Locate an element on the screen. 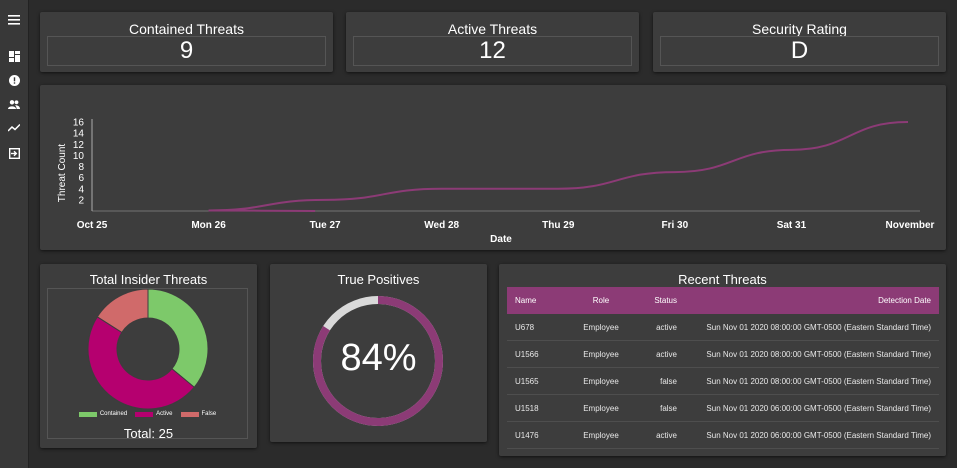  y-tick-label: 14 is located at coordinates (79, 134).